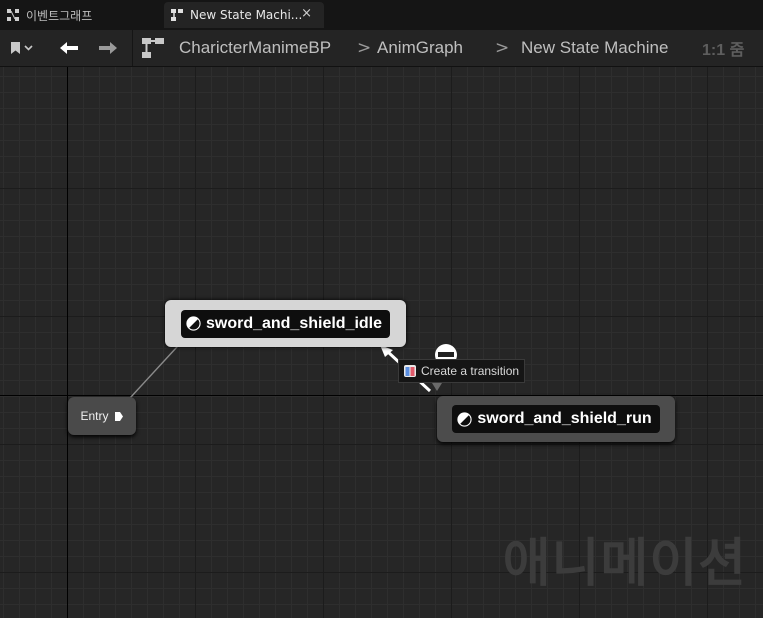  Describe the element at coordinates (294, 323) in the screenshot. I see `state-name: sword_and_shield_idle` at that location.